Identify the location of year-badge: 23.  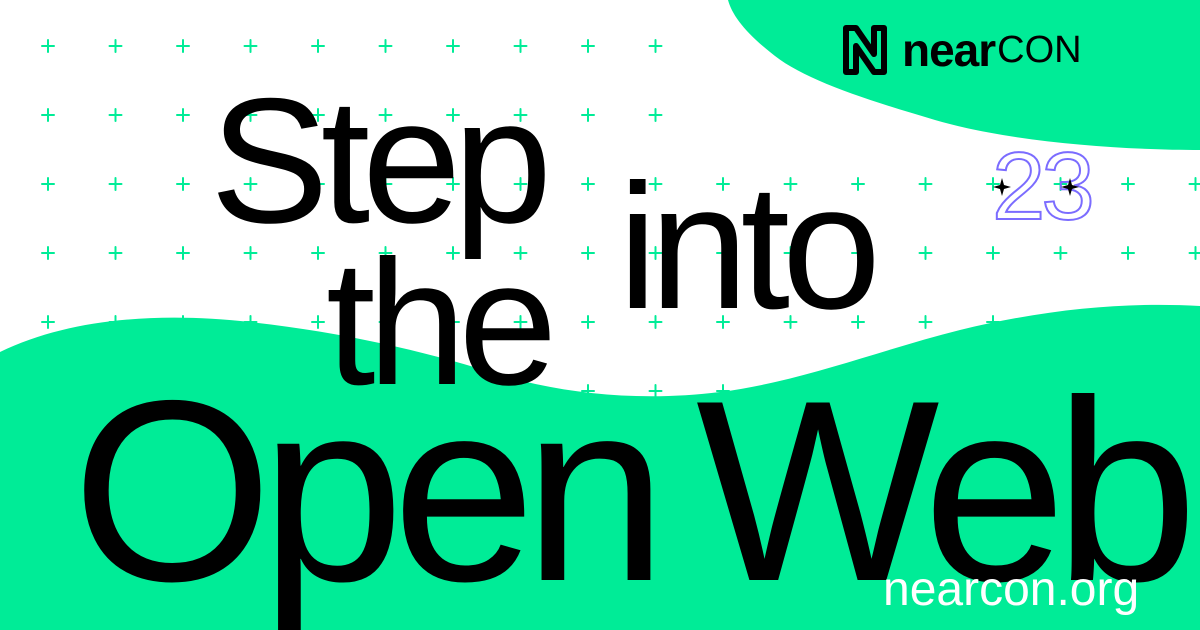
(1061, 187).